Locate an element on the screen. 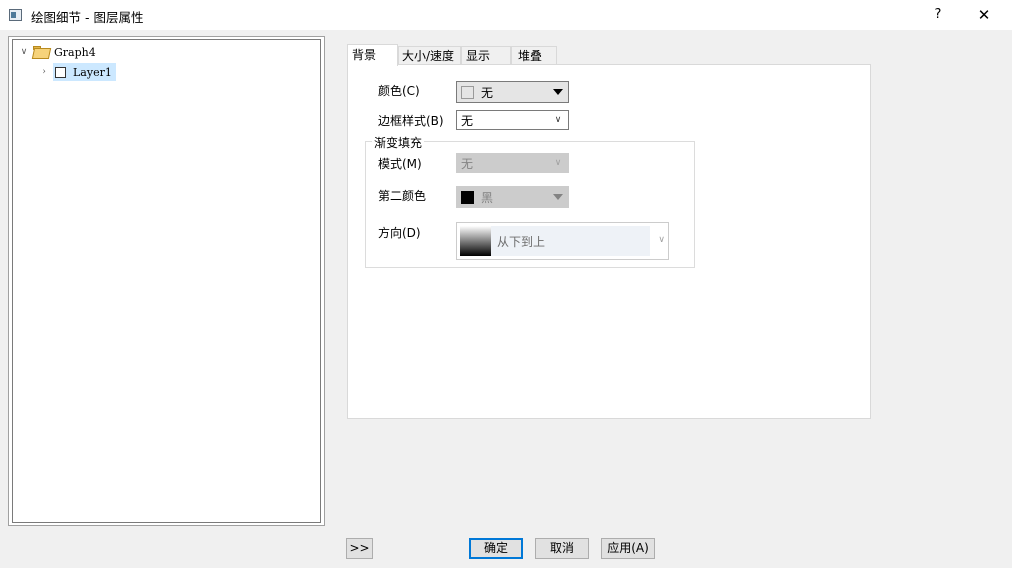  close-button: ✕ is located at coordinates (984, 15).